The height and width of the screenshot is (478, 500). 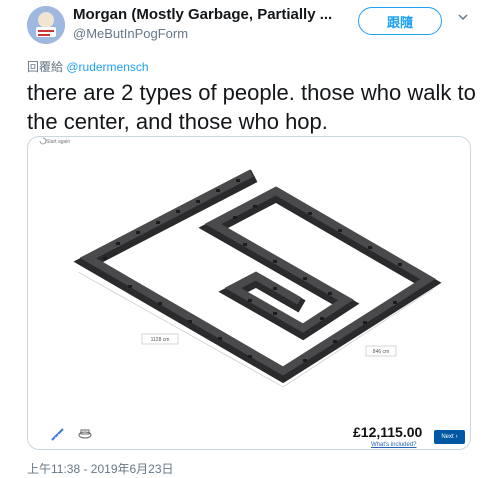 I want to click on total-price: £12,115.00, so click(x=388, y=432).